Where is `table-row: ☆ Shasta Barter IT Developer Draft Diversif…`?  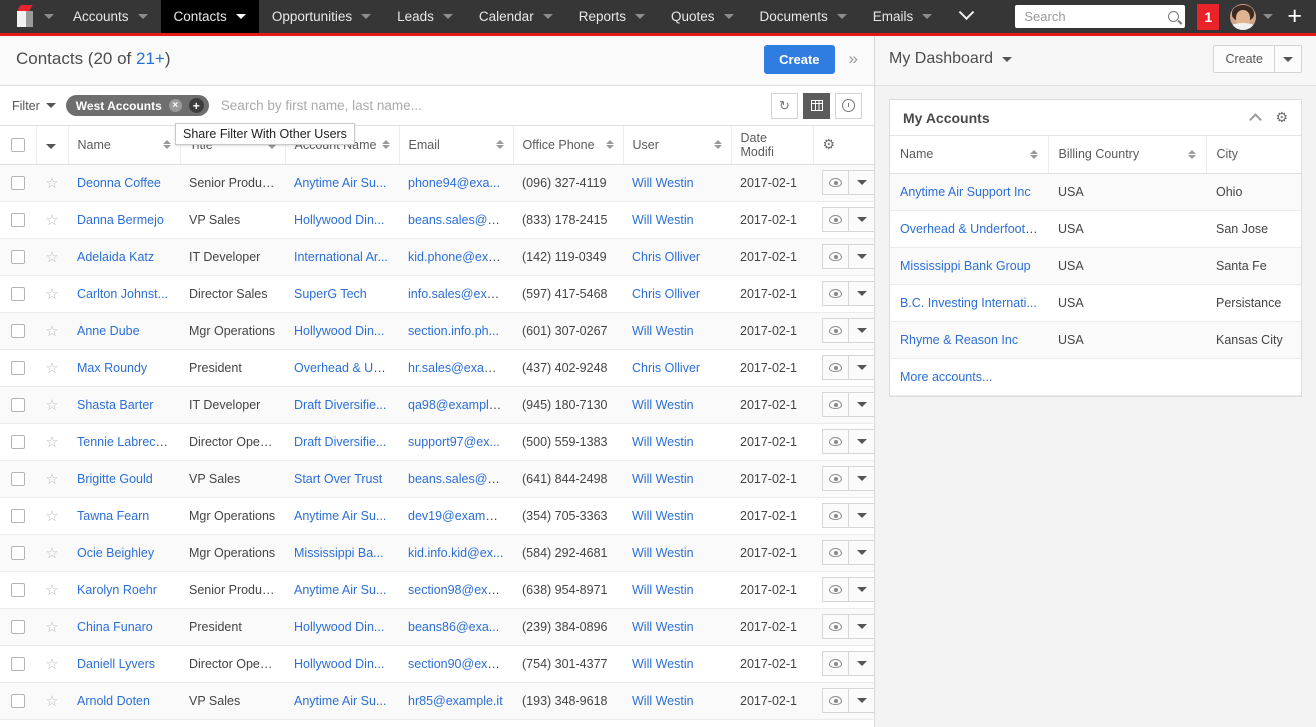 table-row: ☆ Shasta Barter IT Developer Draft Diversif… is located at coordinates (437, 405).